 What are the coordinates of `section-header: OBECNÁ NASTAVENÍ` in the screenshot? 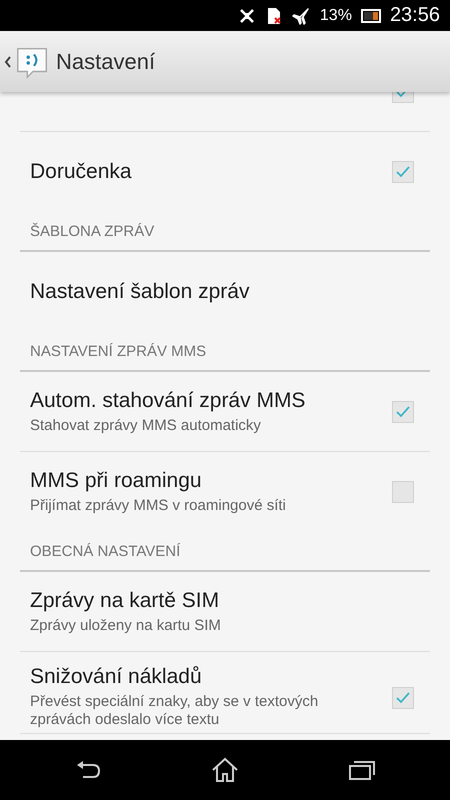 It's located at (225, 552).